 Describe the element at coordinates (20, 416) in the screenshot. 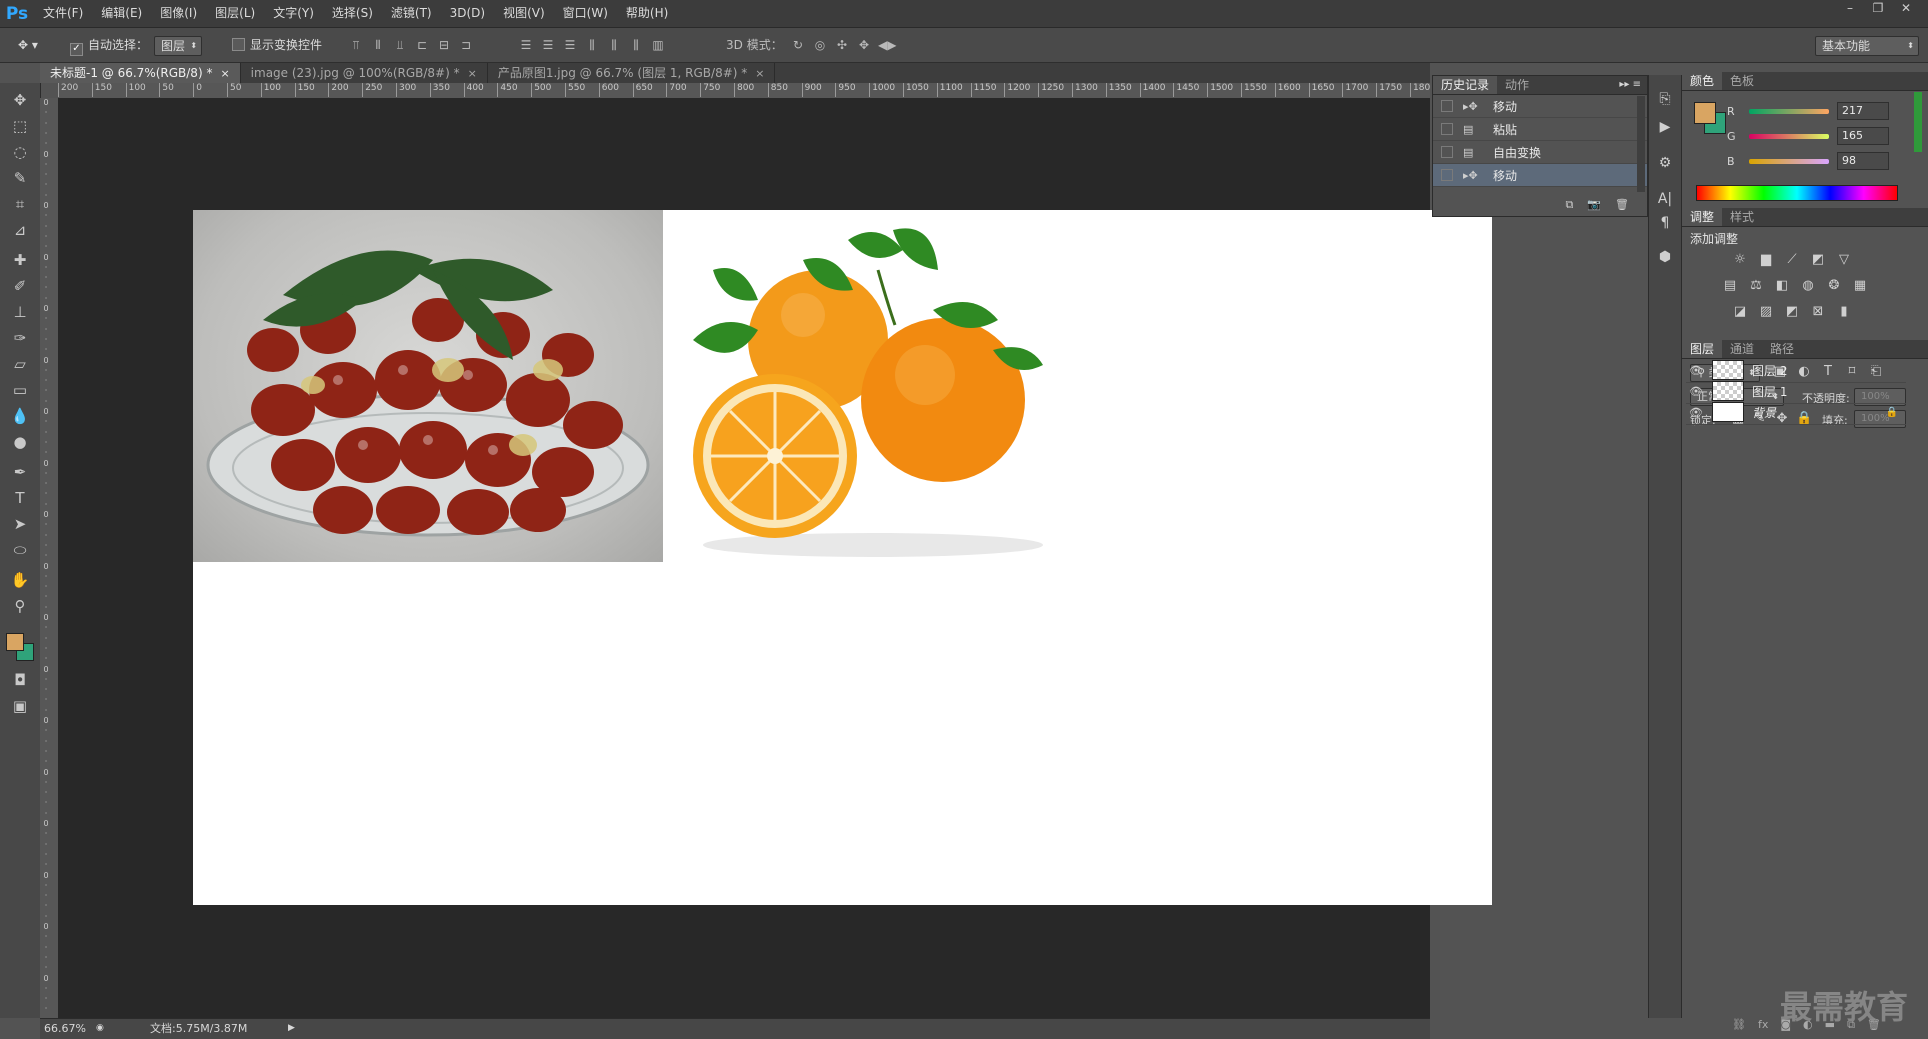

I see `blur-tool-icon: 💧` at that location.